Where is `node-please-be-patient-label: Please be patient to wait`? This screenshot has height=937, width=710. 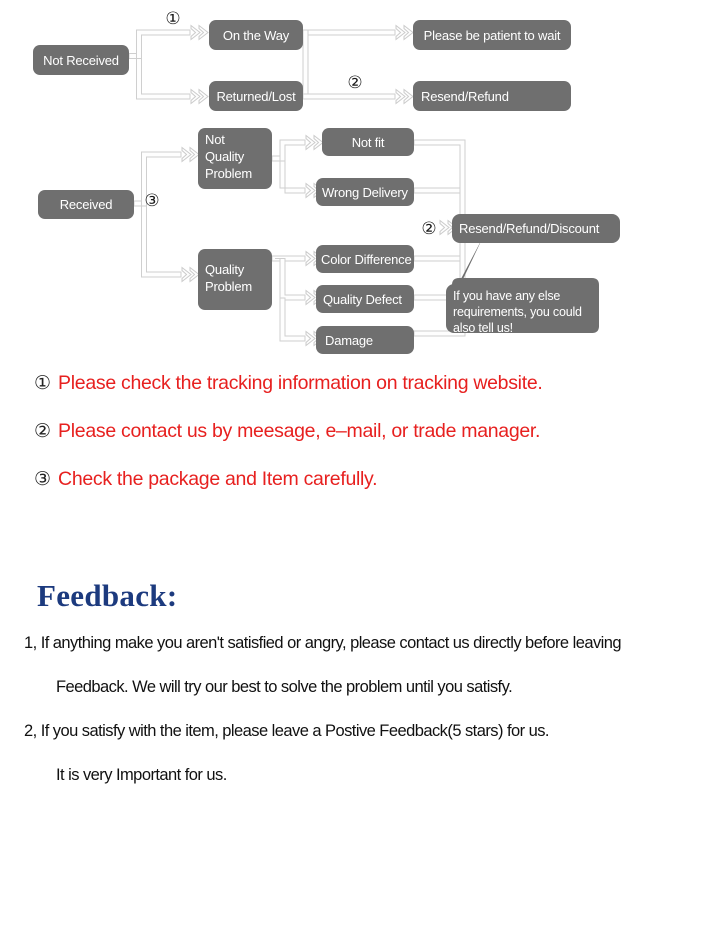 node-please-be-patient-label: Please be patient to wait is located at coordinates (492, 35).